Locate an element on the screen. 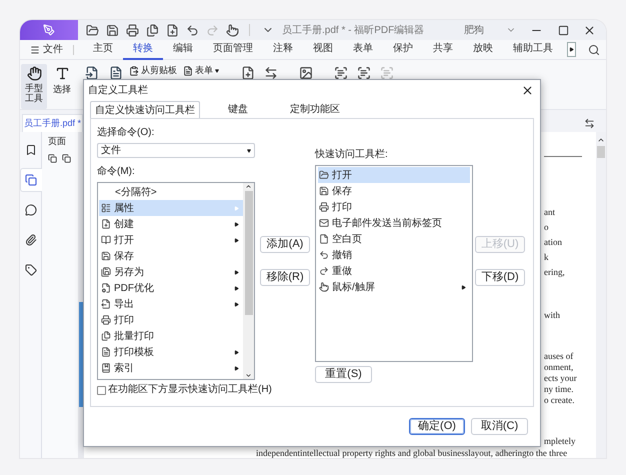  command-item: 索引 is located at coordinates (171, 368).